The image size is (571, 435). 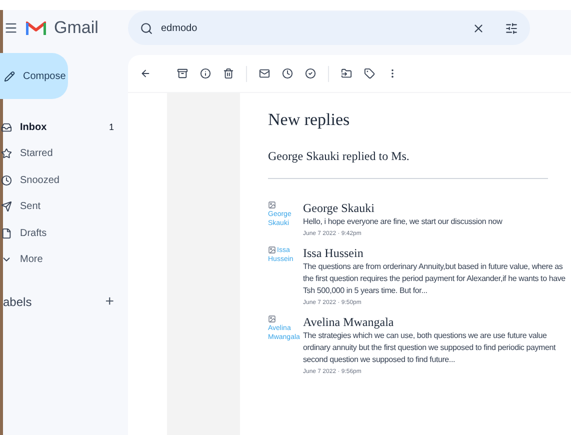 What do you see at coordinates (65, 259) in the screenshot?
I see `sidebar-item: More` at bounding box center [65, 259].